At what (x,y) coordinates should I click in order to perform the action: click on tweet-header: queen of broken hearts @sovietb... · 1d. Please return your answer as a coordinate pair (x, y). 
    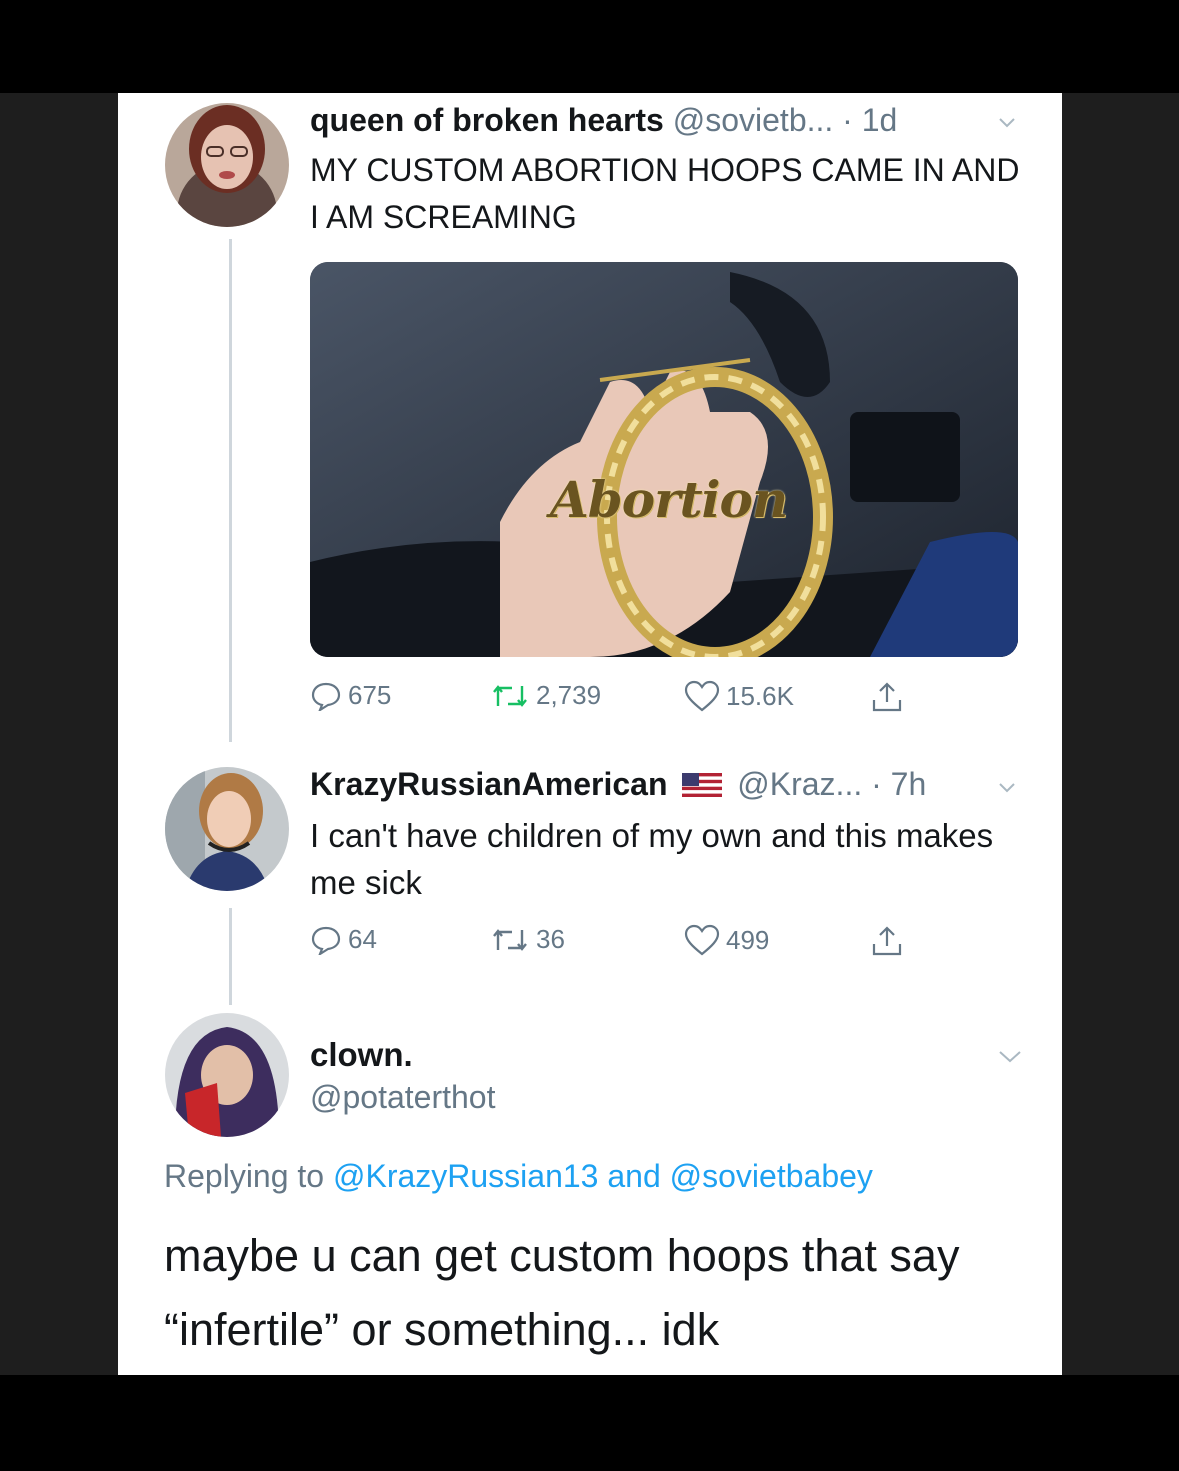
    Looking at the image, I should click on (603, 120).